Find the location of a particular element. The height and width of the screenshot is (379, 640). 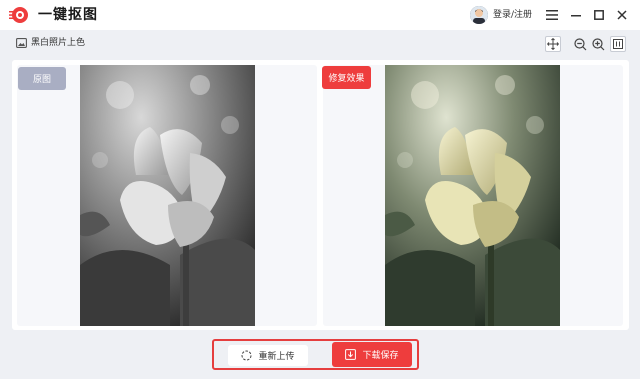

reupload-button: 重新上传 is located at coordinates (268, 355).